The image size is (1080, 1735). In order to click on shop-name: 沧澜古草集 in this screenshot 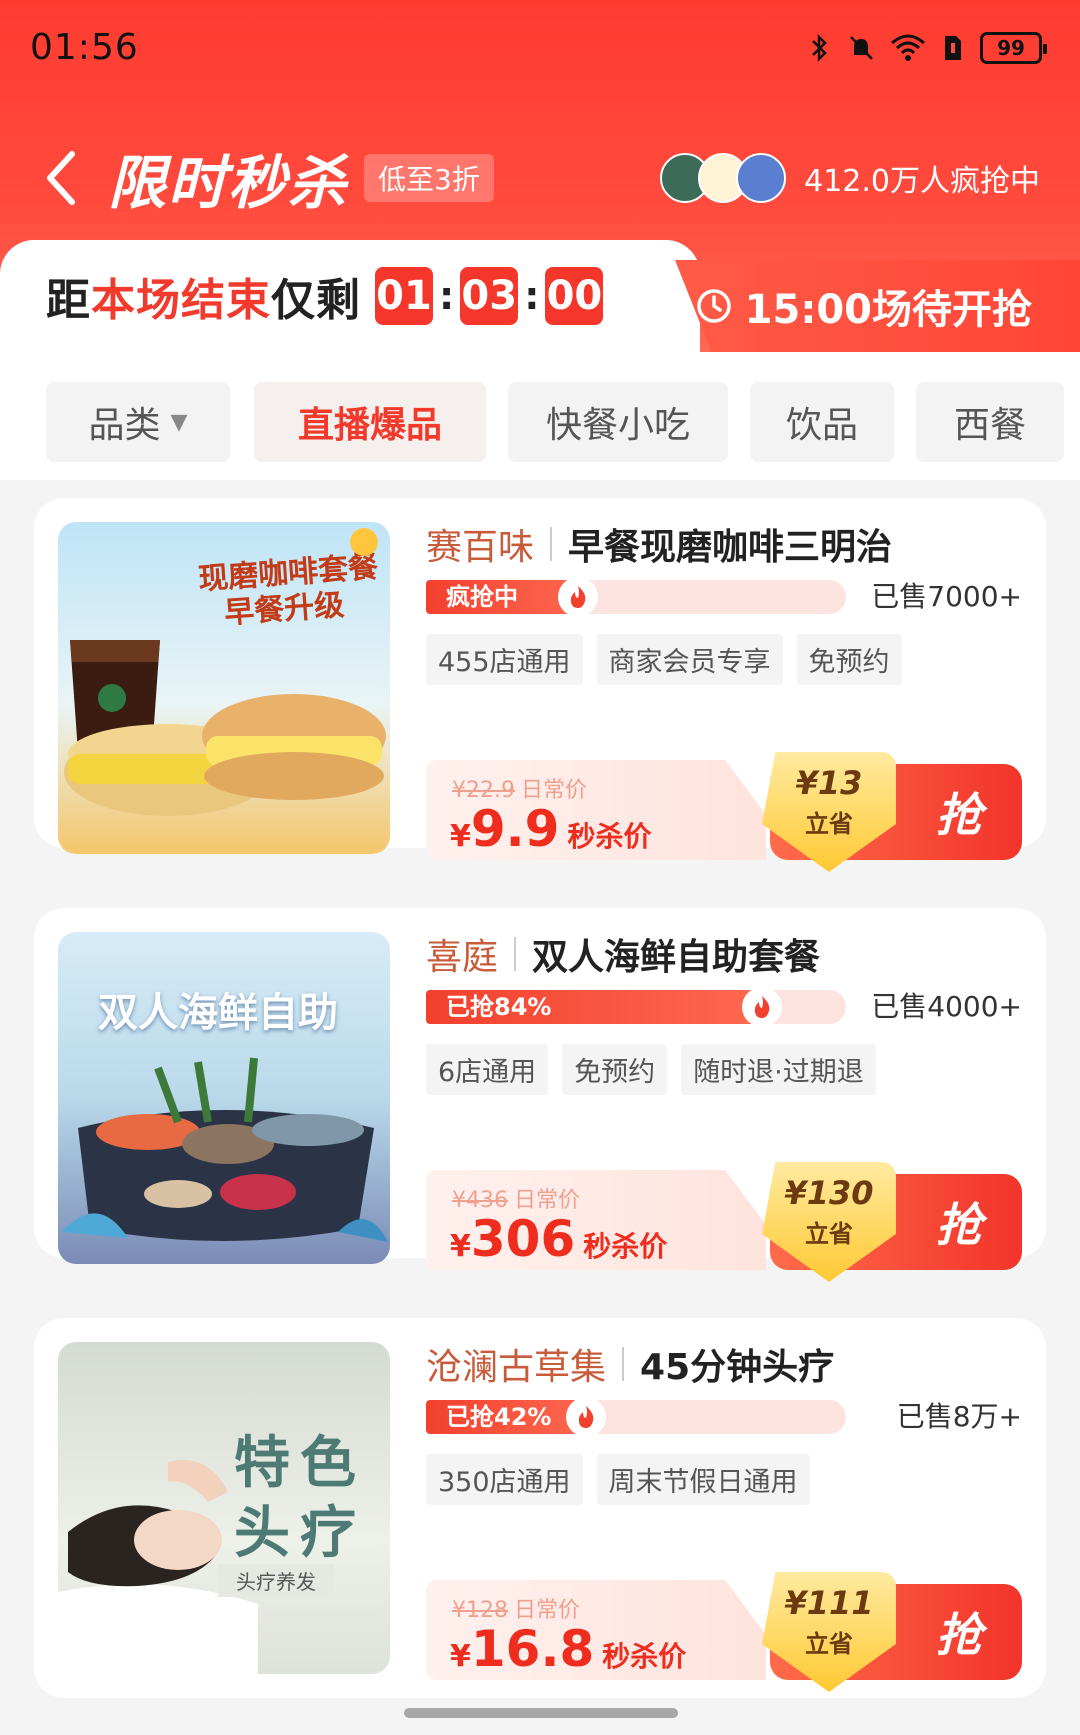, I will do `click(516, 1367)`.